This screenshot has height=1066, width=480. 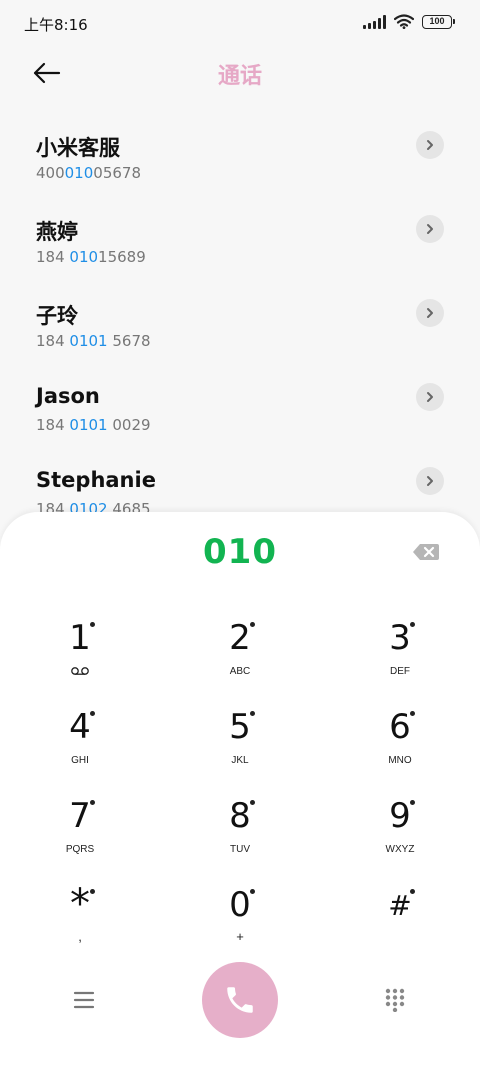 I want to click on contact-name: 小米客服, so click(x=78, y=148).